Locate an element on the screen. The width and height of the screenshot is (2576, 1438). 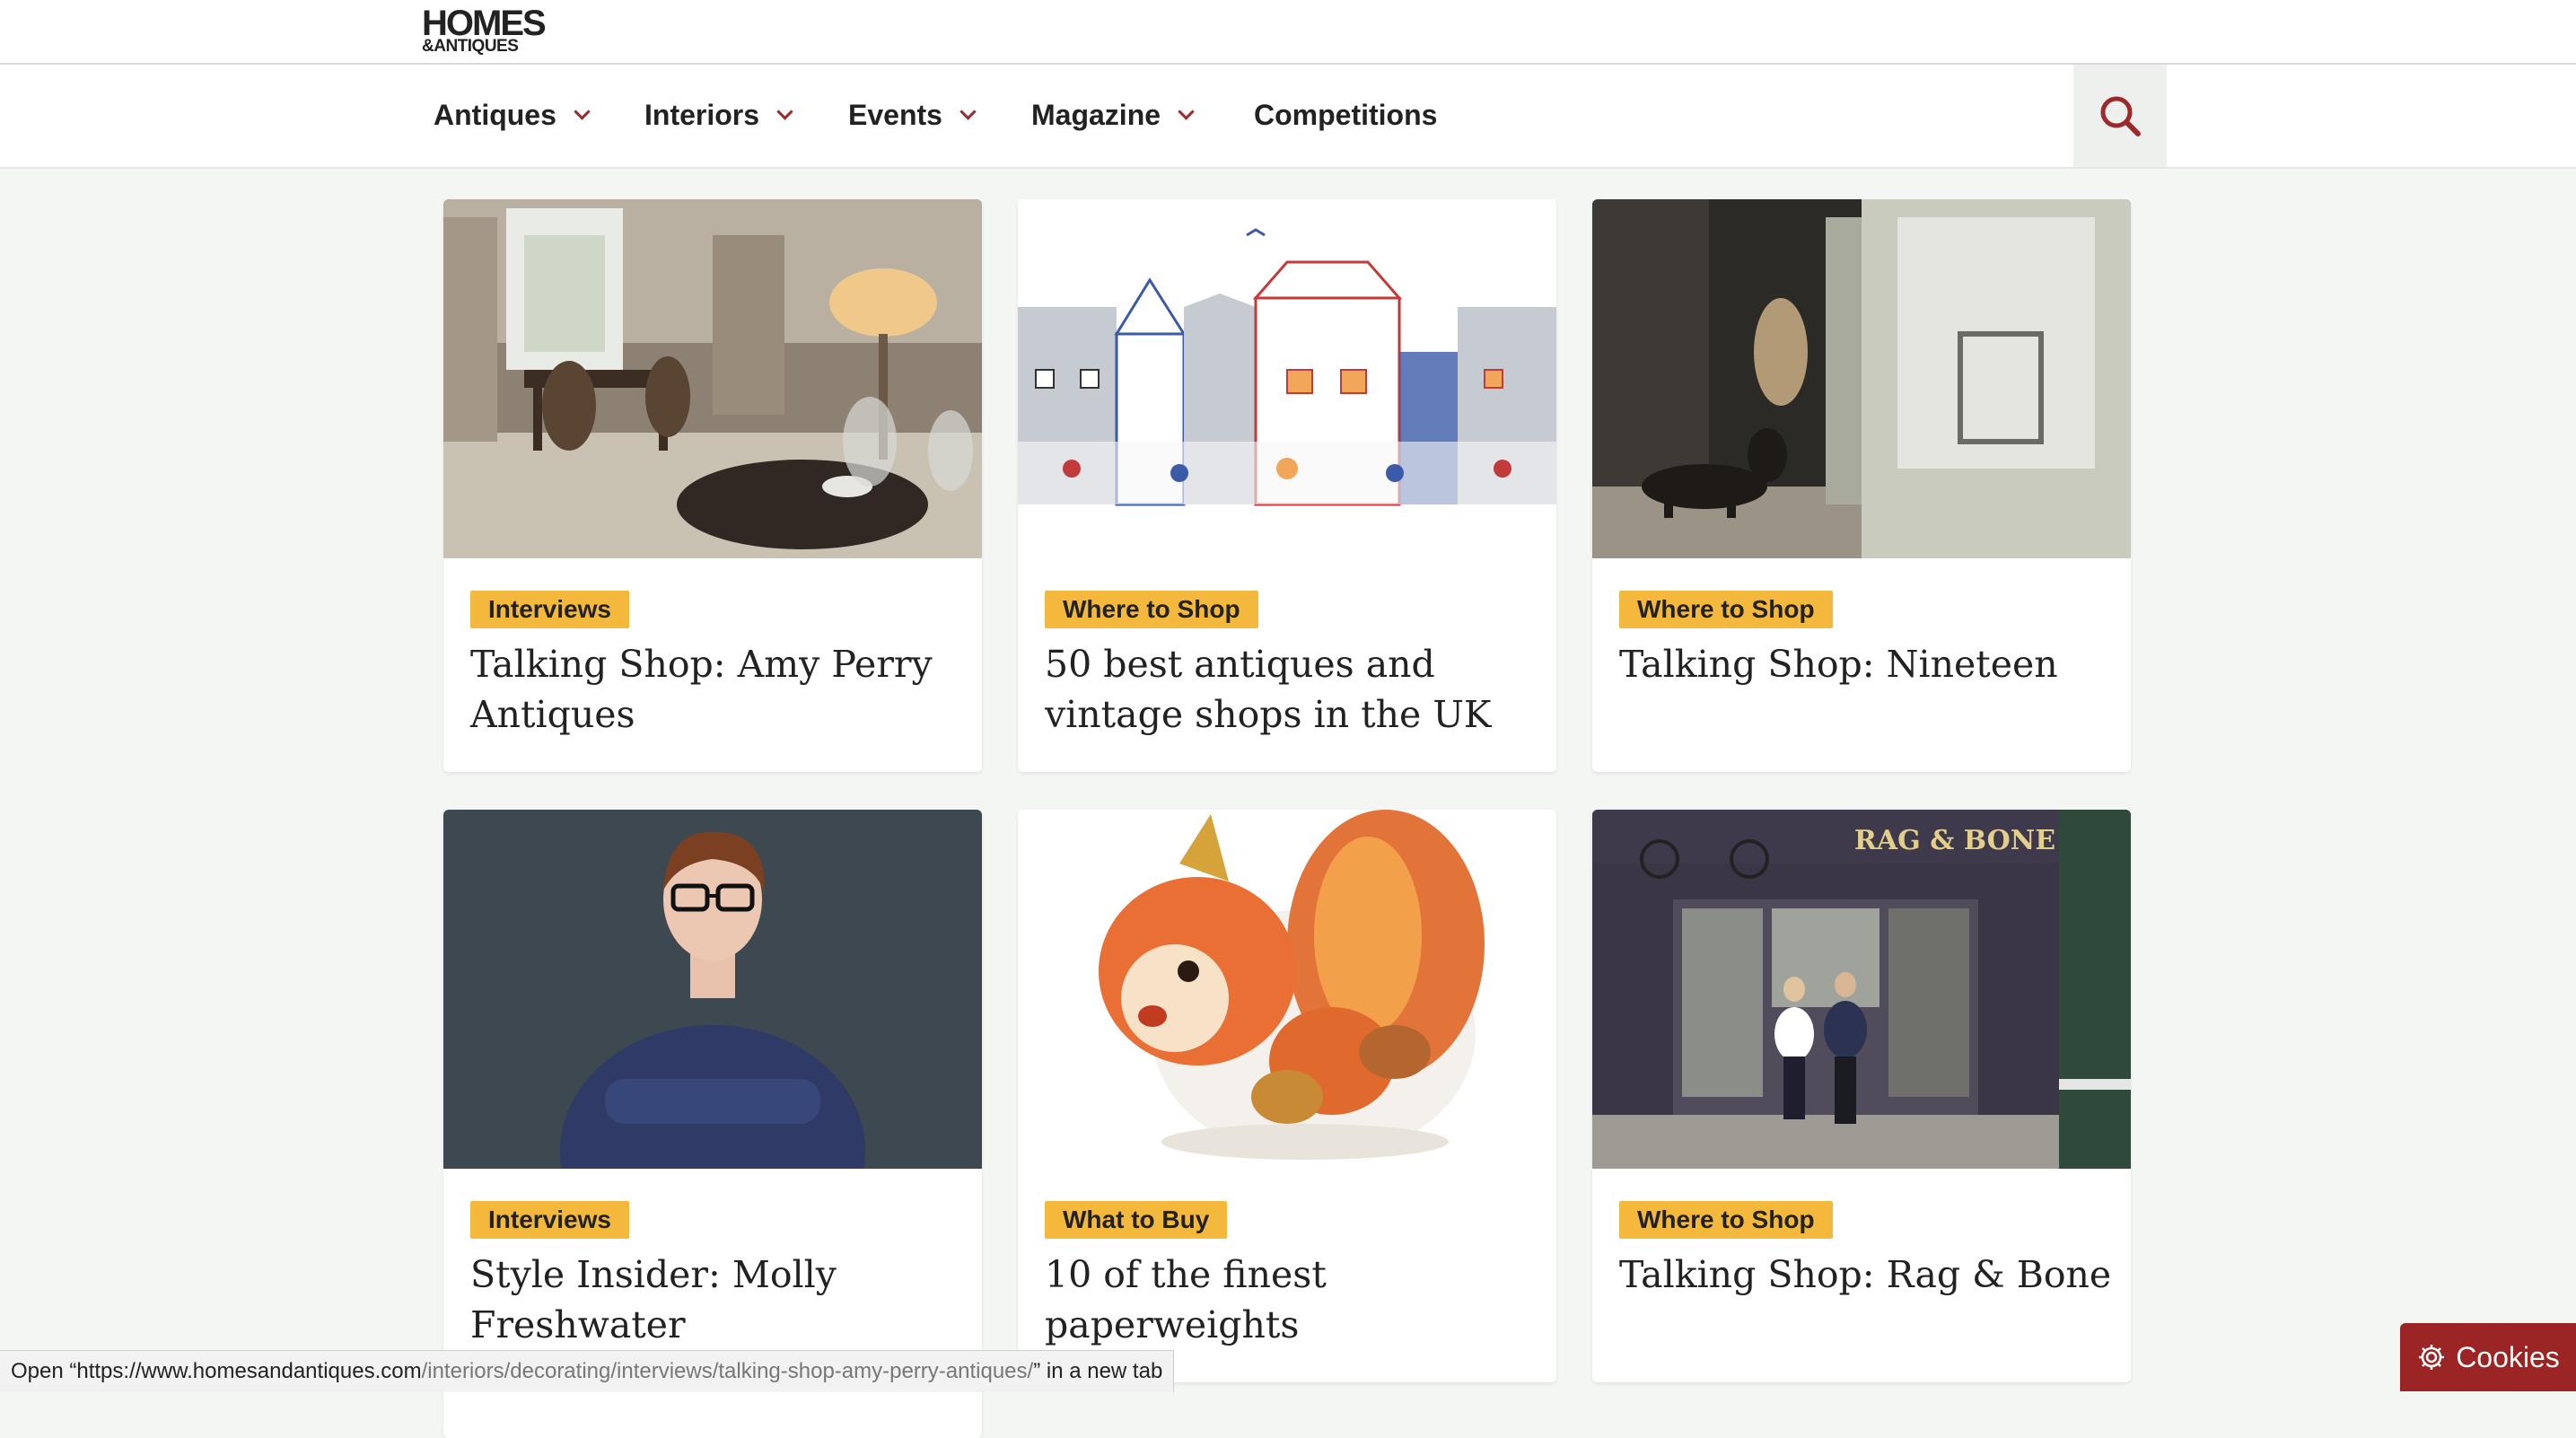
status-url-host: https://www.homesandantiques.com is located at coordinates (249, 1371).